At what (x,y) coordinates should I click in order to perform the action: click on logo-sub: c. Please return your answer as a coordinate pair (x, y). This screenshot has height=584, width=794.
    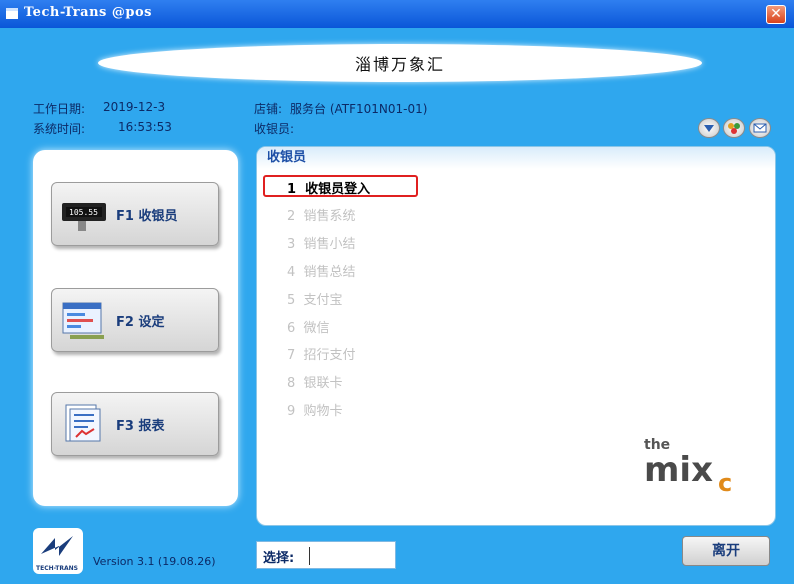
    Looking at the image, I should click on (725, 483).